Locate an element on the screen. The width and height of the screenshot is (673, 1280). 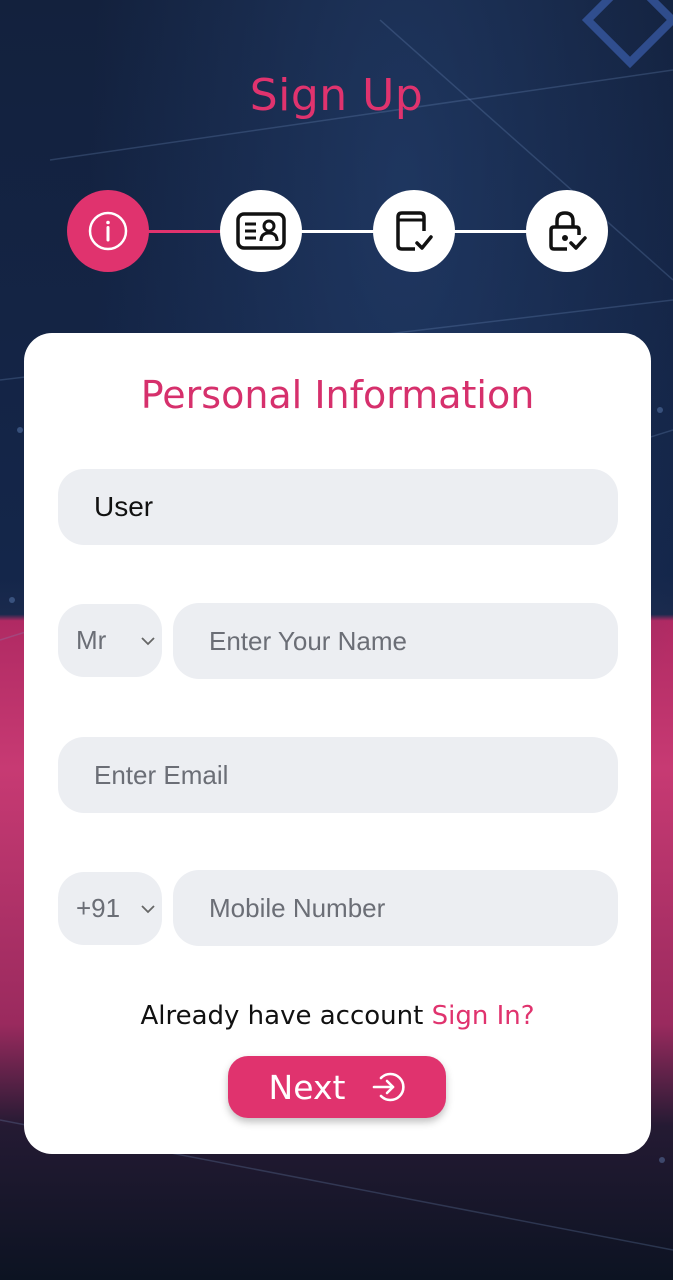
email-input: Enter Email is located at coordinates (338, 775).